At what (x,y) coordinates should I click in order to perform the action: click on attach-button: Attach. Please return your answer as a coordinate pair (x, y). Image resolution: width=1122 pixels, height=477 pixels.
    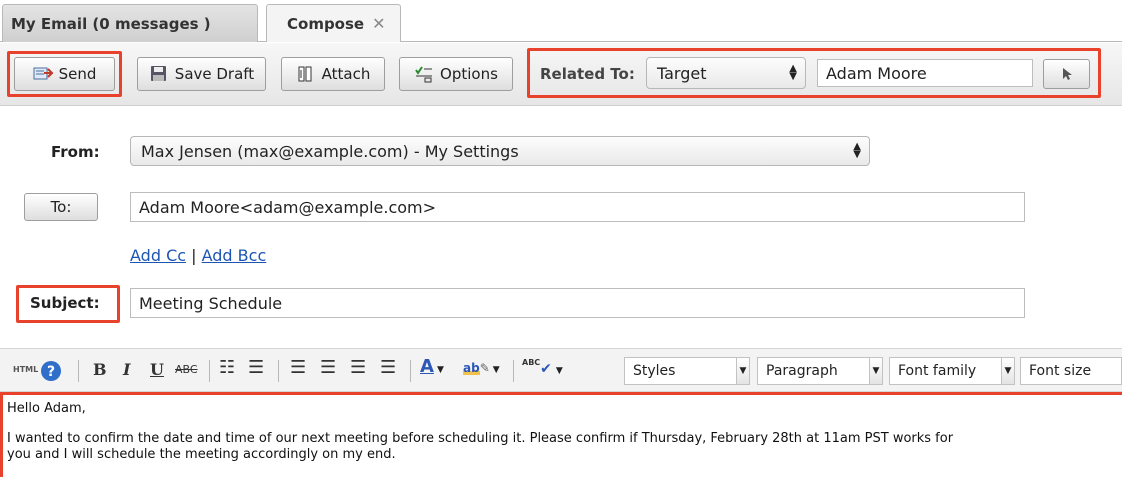
    Looking at the image, I should click on (333, 74).